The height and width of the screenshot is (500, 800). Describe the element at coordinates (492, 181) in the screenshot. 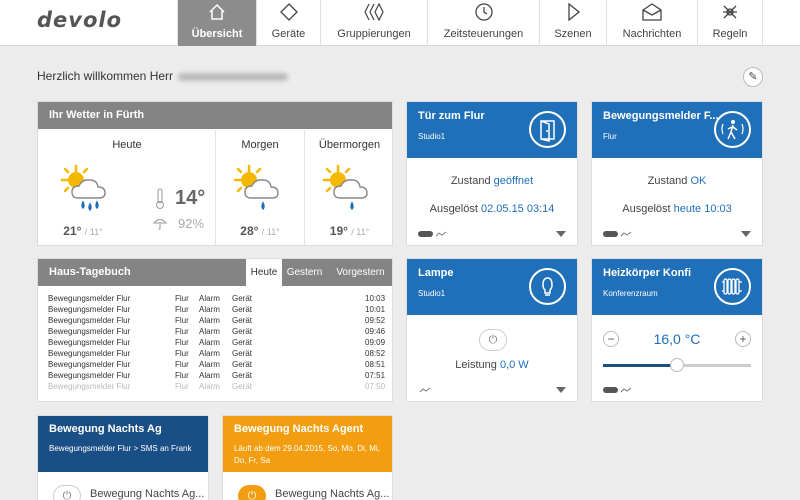

I see `door-state: Zustand geöffnet` at that location.